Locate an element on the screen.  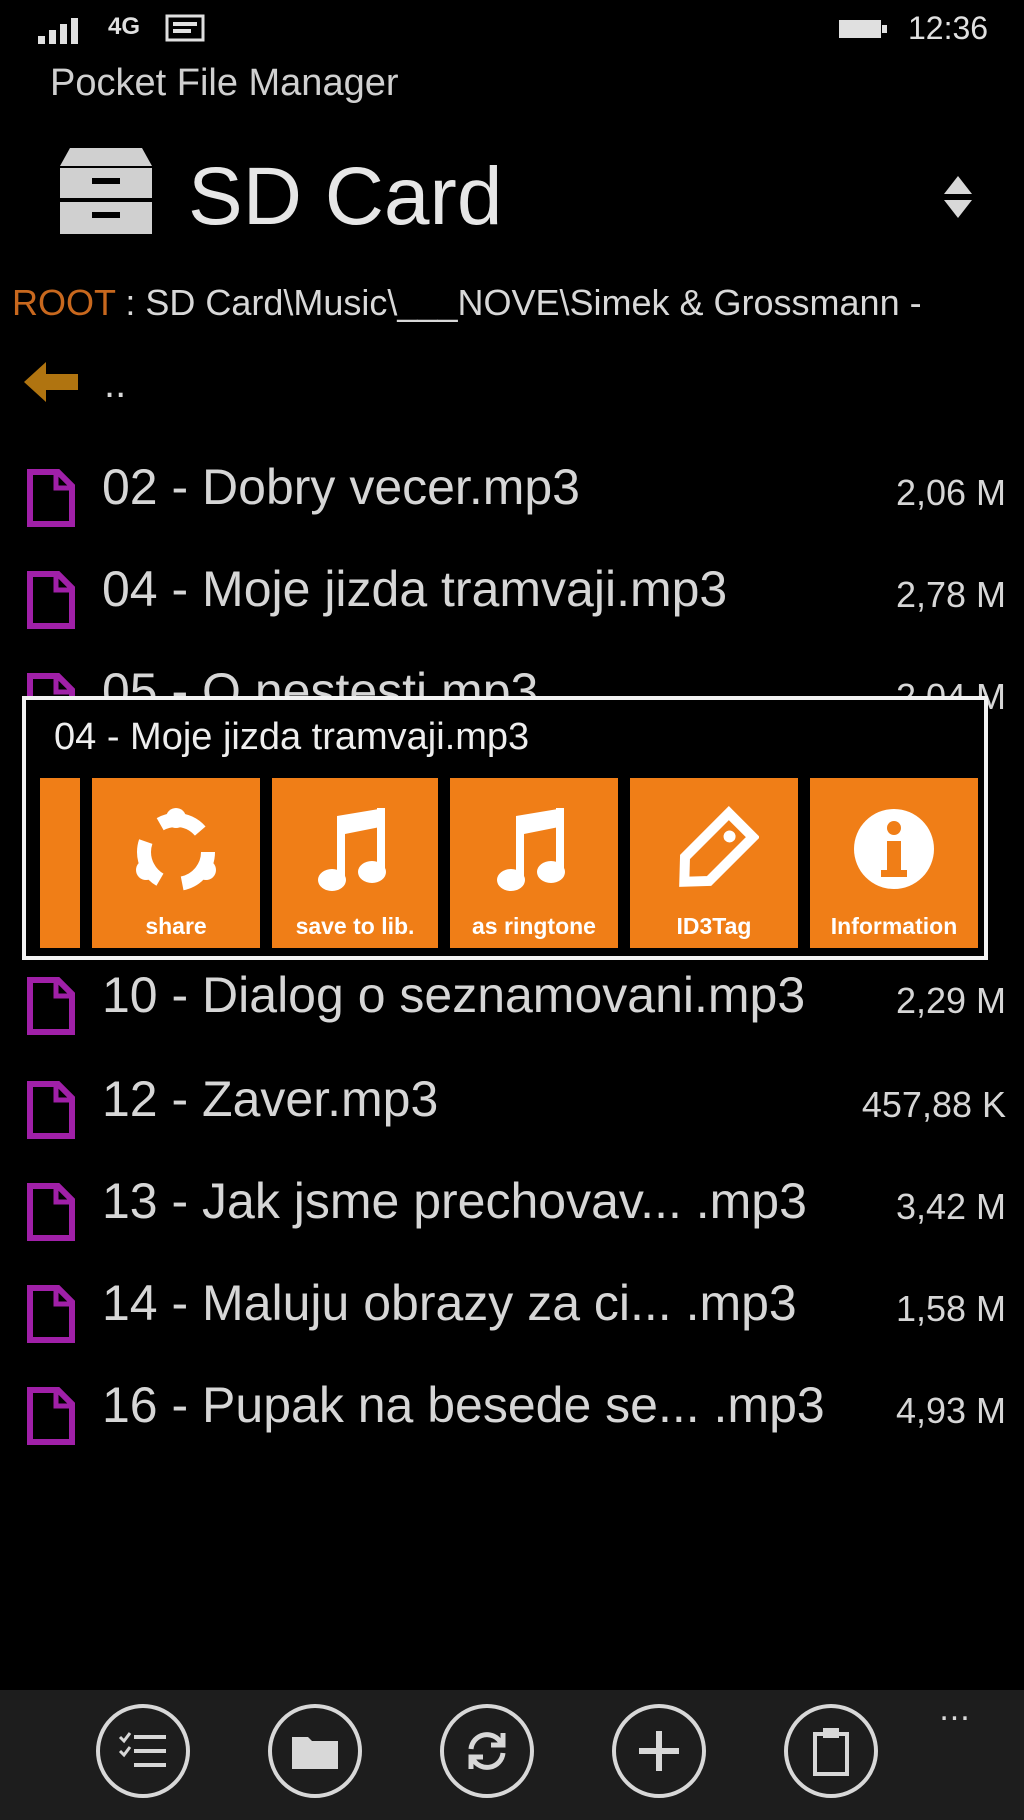
folder-icon is located at coordinates (315, 1753).